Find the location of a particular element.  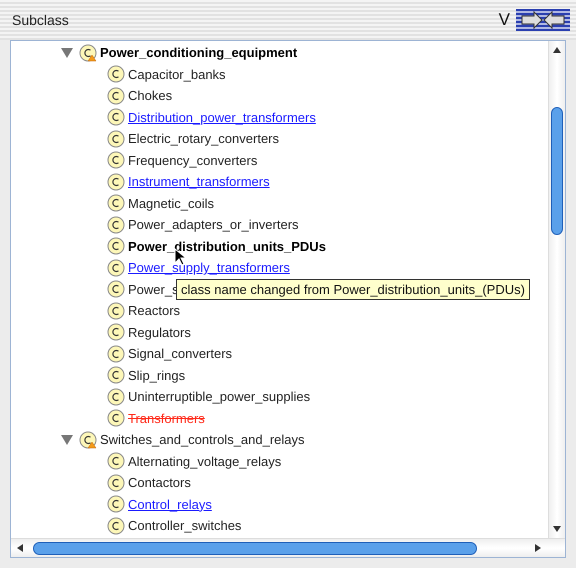

class-name: Power_supply_transformers is located at coordinates (209, 268).